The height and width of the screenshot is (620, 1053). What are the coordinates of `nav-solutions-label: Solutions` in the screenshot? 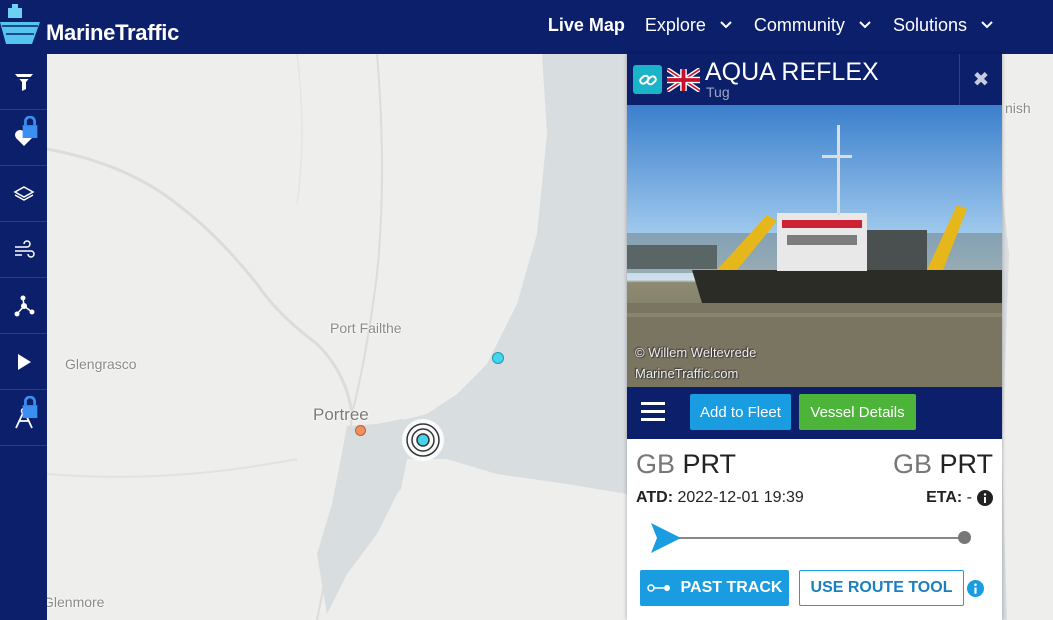 It's located at (929, 24).